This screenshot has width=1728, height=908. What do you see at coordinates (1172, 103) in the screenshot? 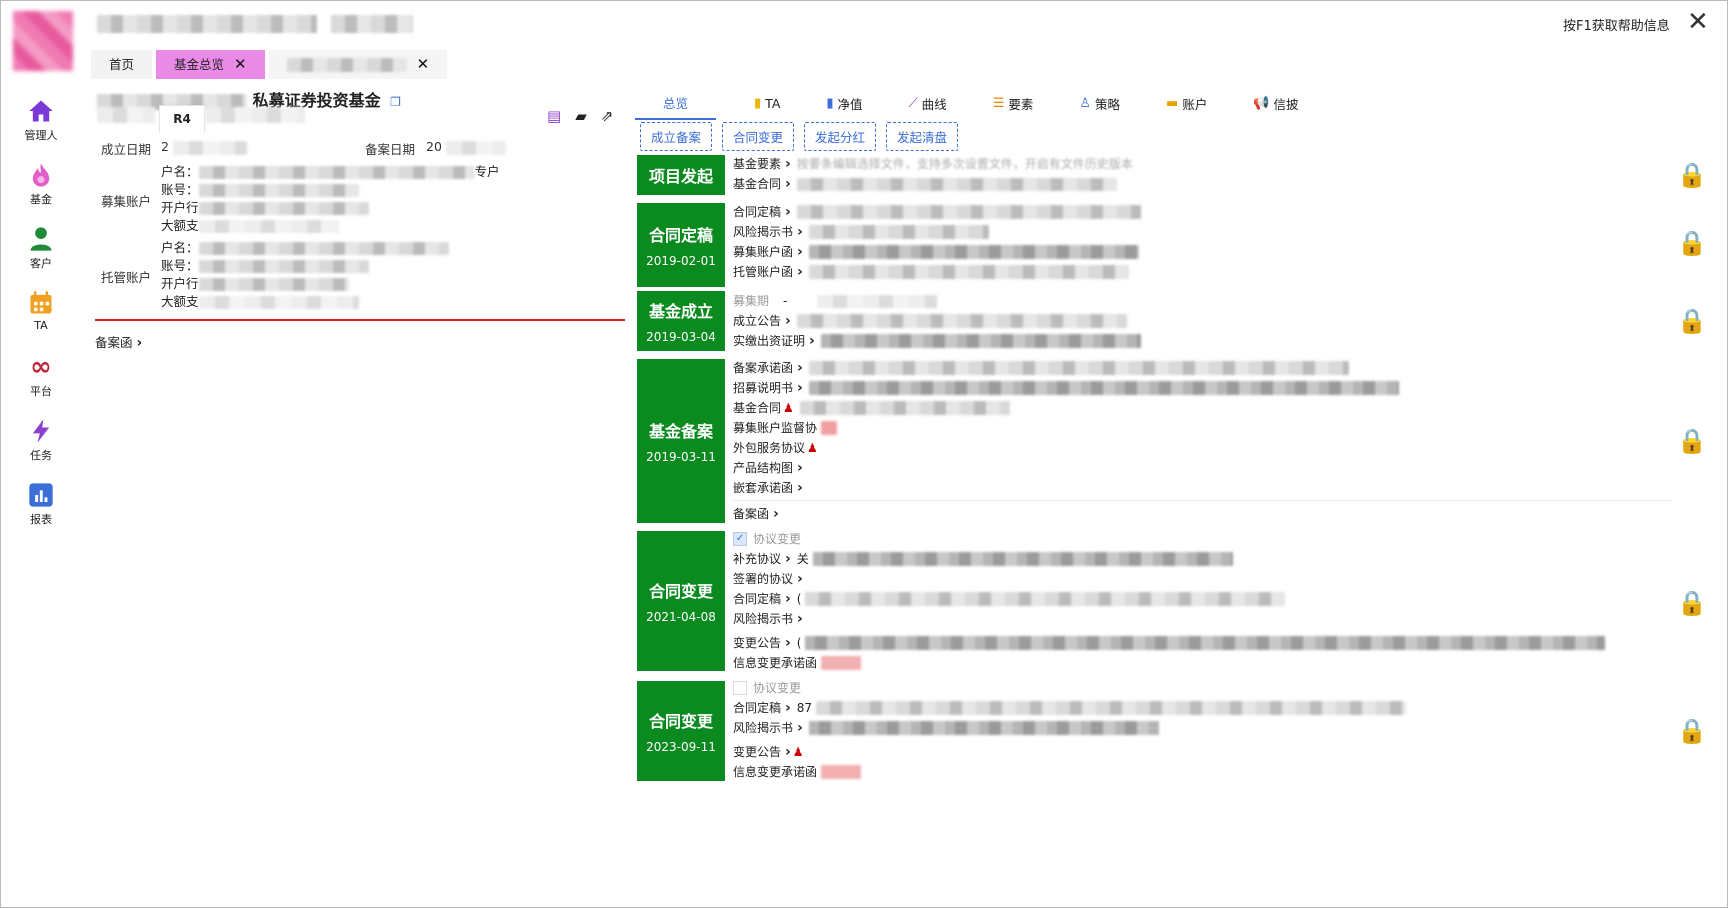
I see `wallet-icon: ▬` at bounding box center [1172, 103].